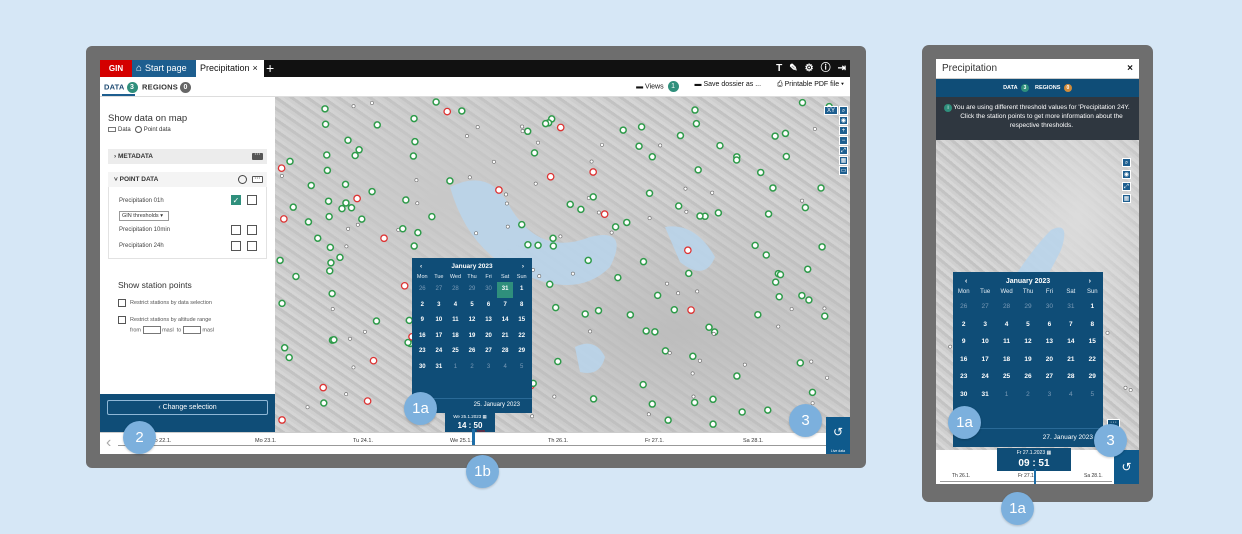 This screenshot has width=1242, height=534. Describe the element at coordinates (1006, 360) in the screenshot. I see `calendar-day: 18` at that location.